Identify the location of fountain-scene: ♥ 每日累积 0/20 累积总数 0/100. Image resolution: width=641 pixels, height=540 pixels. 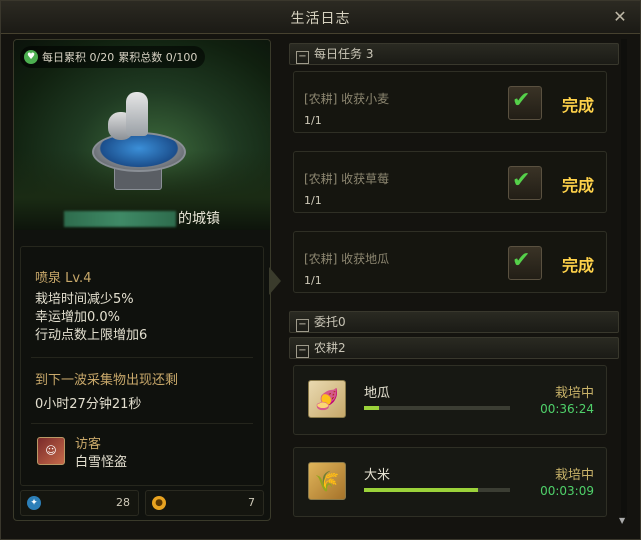
(142, 135).